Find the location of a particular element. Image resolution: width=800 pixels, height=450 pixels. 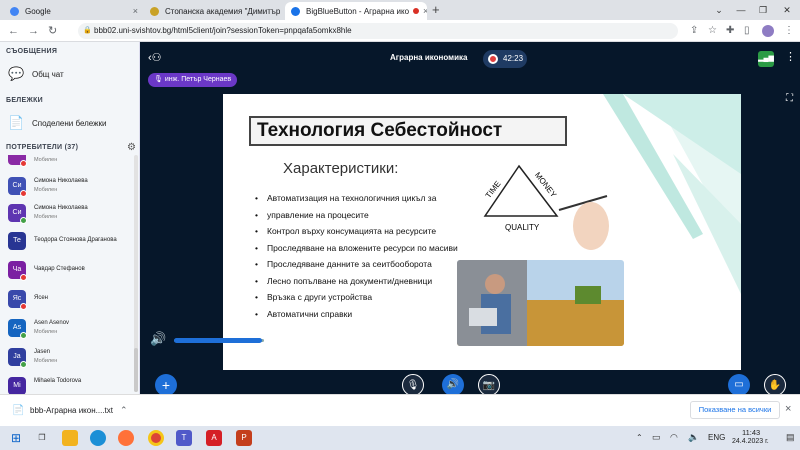

edge-browser-icon is located at coordinates (98, 438).